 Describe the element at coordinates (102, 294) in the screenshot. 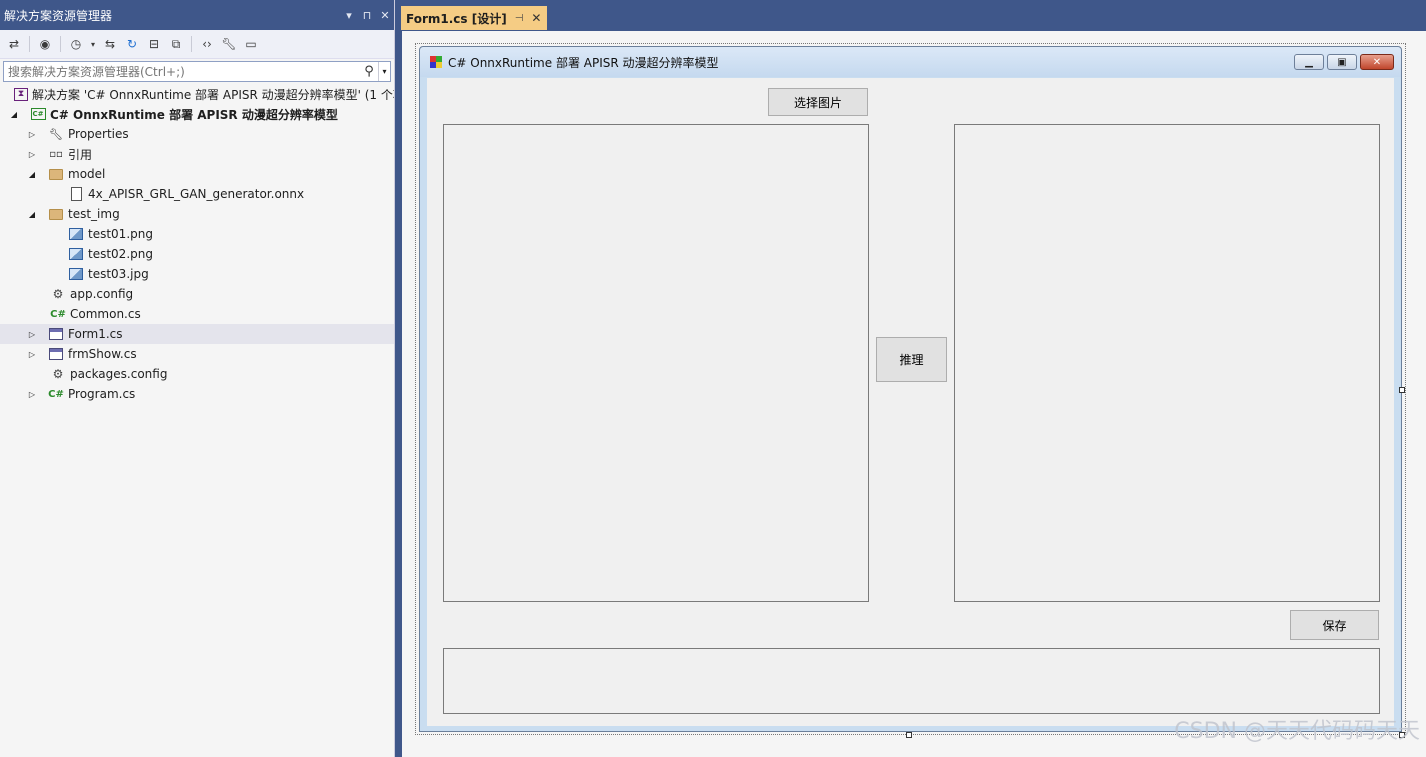

I see `tree-item-label: app.config` at that location.